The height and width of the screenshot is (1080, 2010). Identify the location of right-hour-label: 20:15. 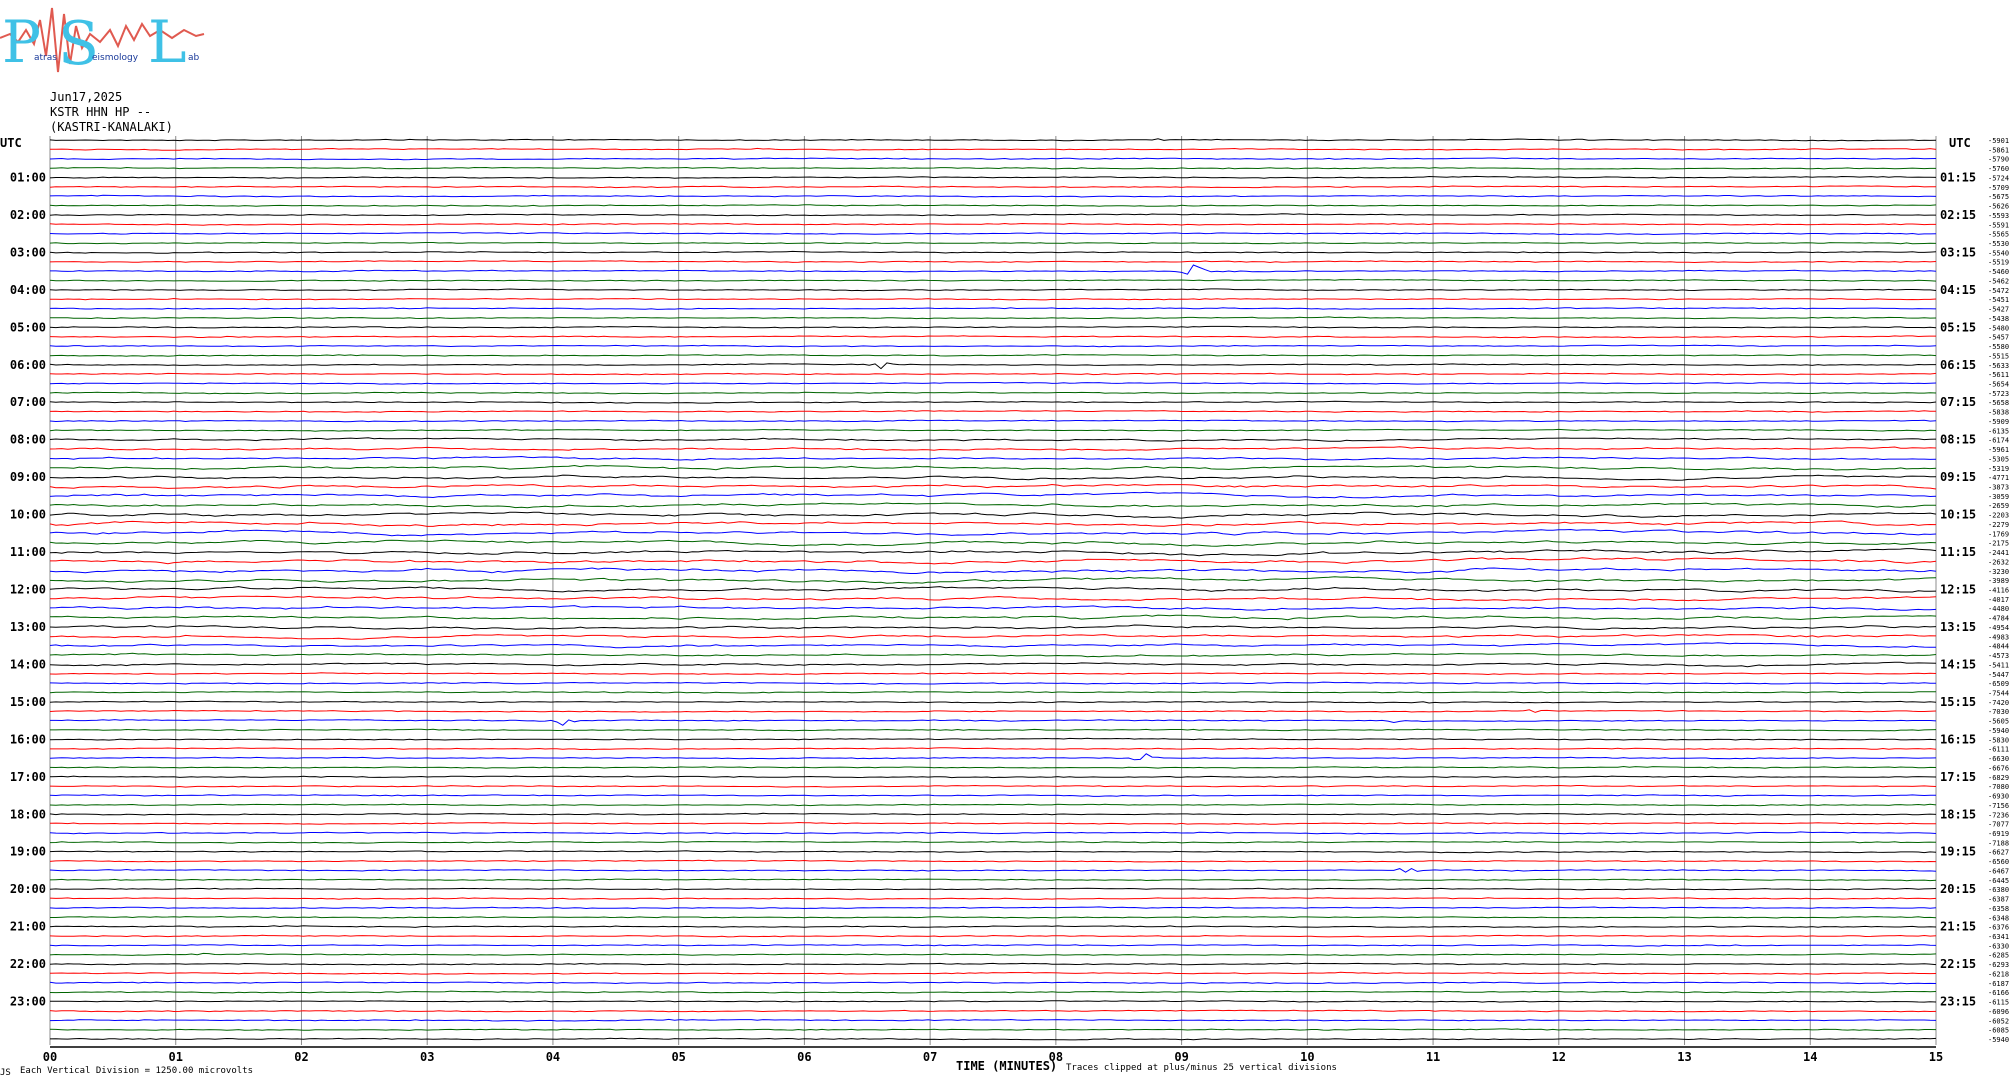
(1958, 889).